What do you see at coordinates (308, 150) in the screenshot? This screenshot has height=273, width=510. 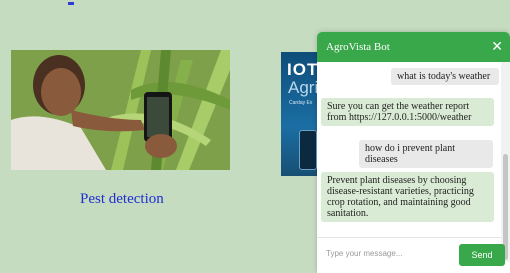 I see `iot-device-icon` at bounding box center [308, 150].